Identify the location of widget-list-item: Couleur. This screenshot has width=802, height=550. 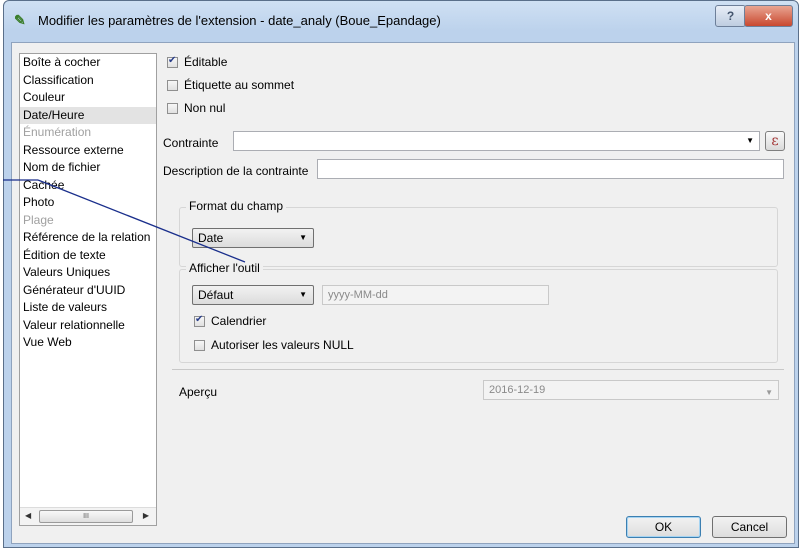
(88, 98).